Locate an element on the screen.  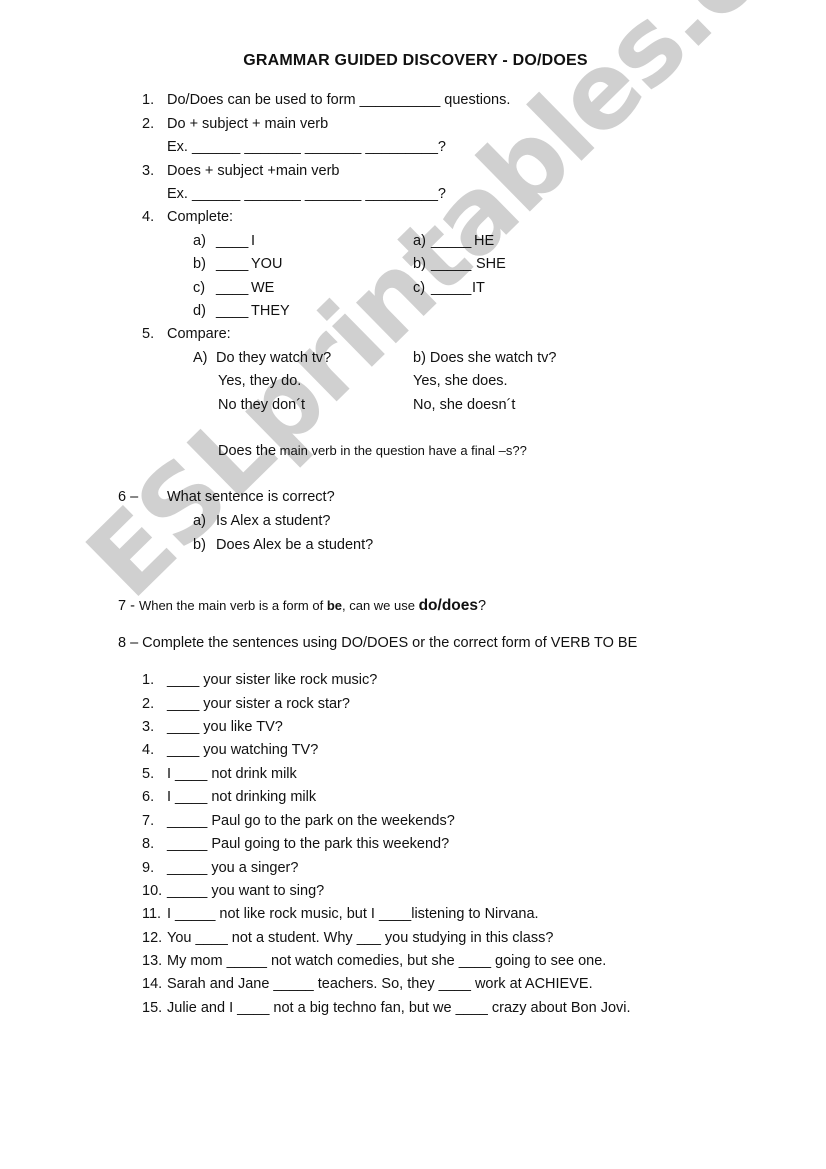
sentence-number: 6. is located at coordinates (148, 797).